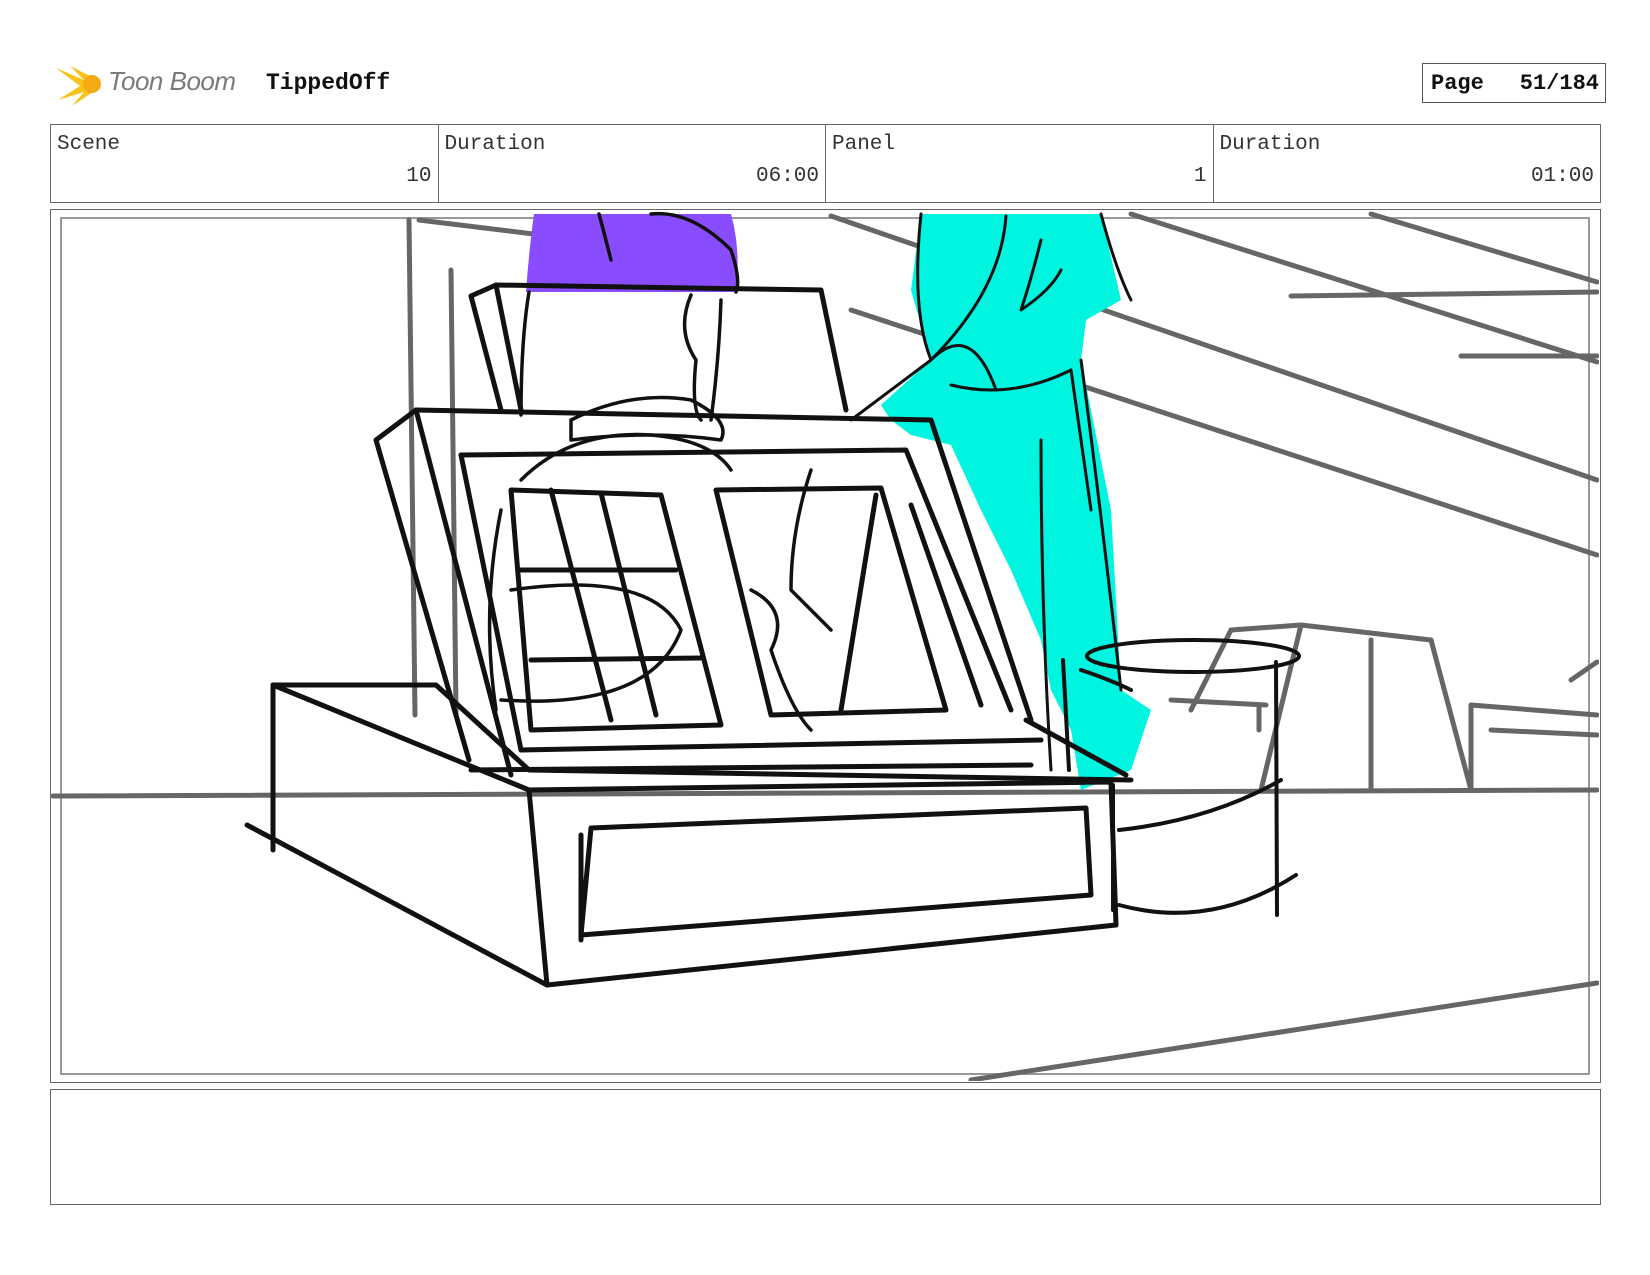  Describe the element at coordinates (245, 163) in the screenshot. I see `scene-cell: Scene 10` at that location.